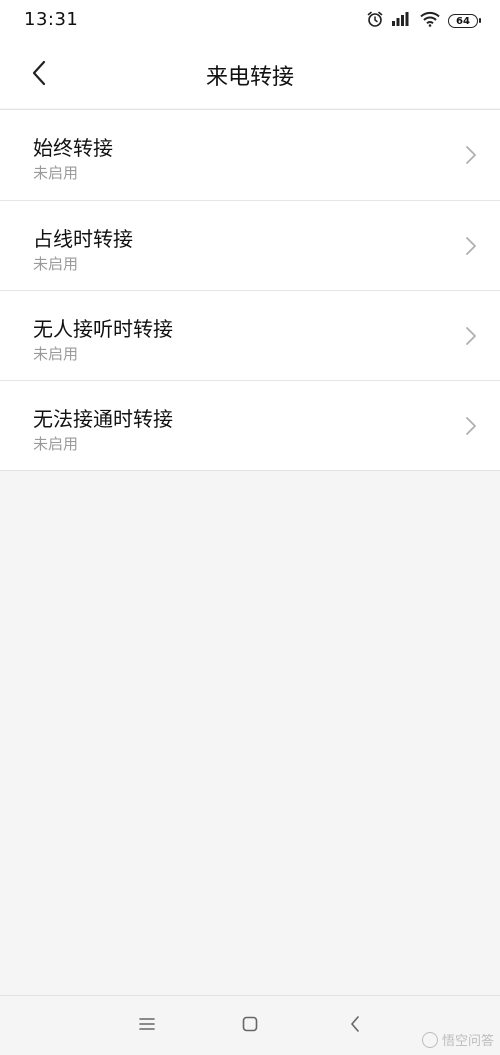 This screenshot has height=1055, width=500. I want to click on header-bar: 来电转接, so click(250, 75).